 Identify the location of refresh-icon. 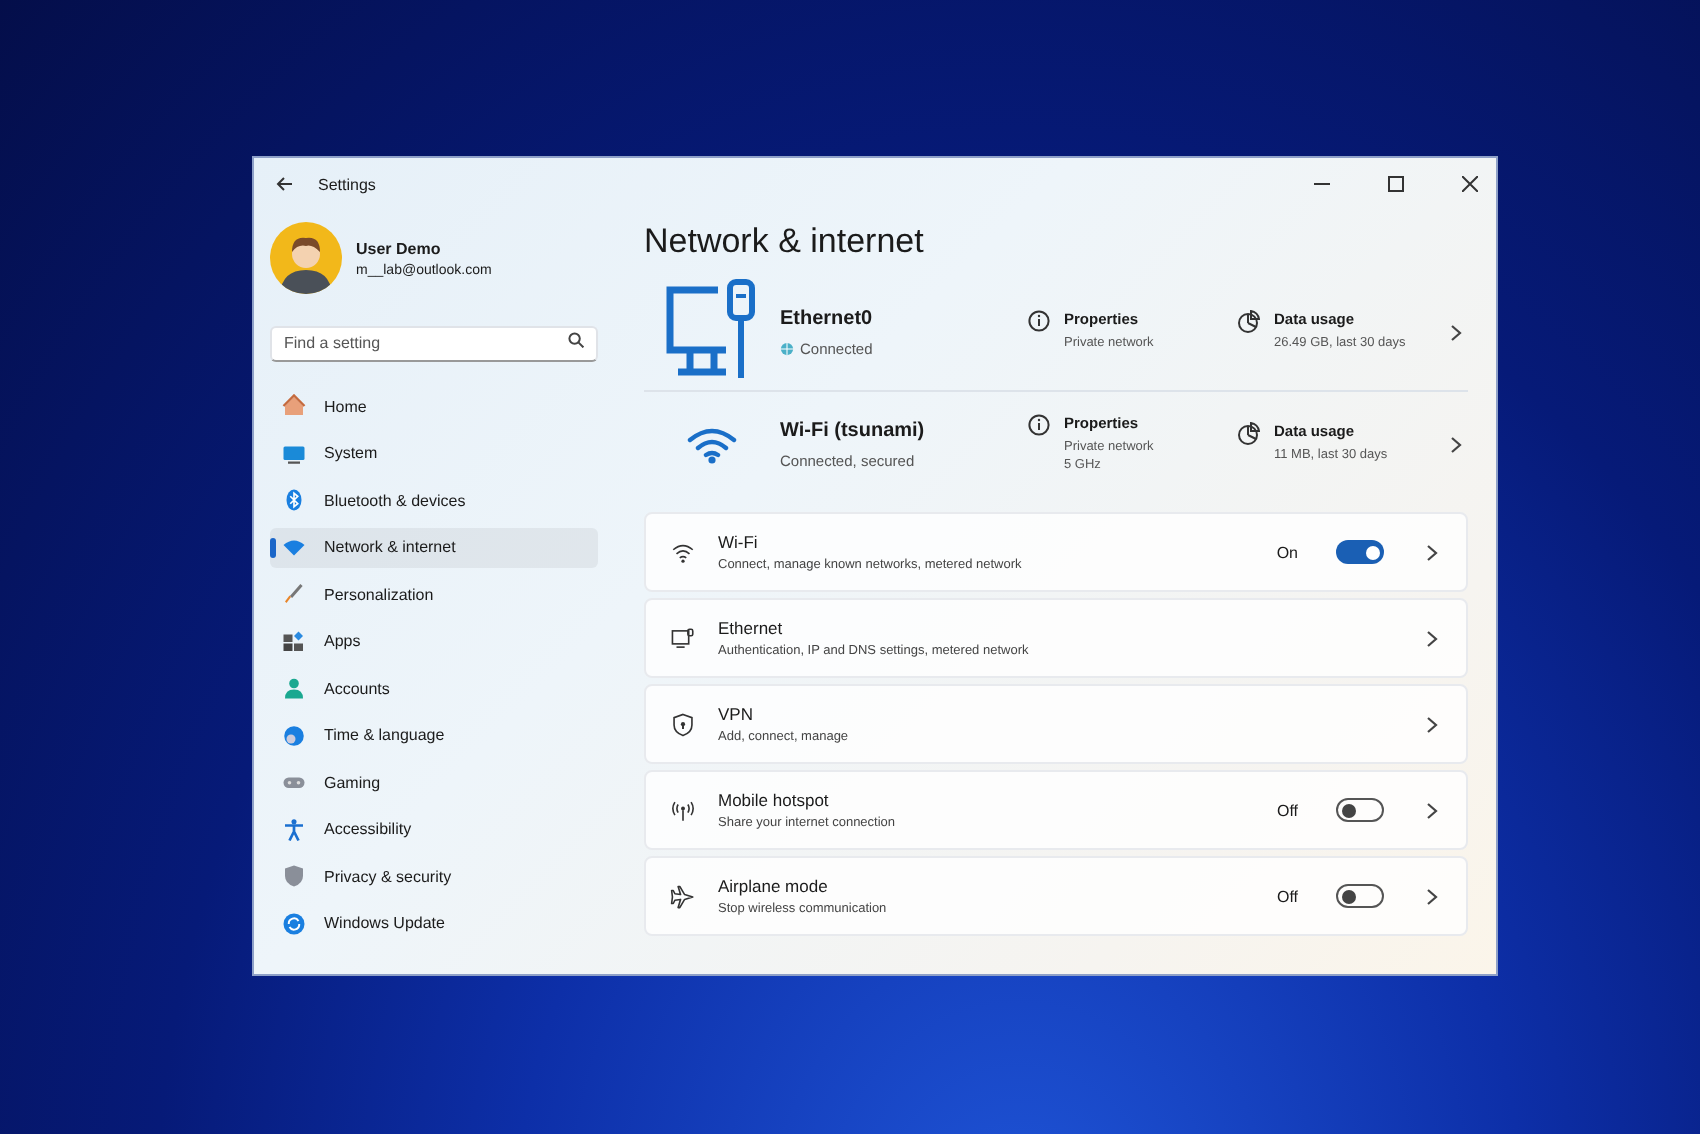
(294, 923).